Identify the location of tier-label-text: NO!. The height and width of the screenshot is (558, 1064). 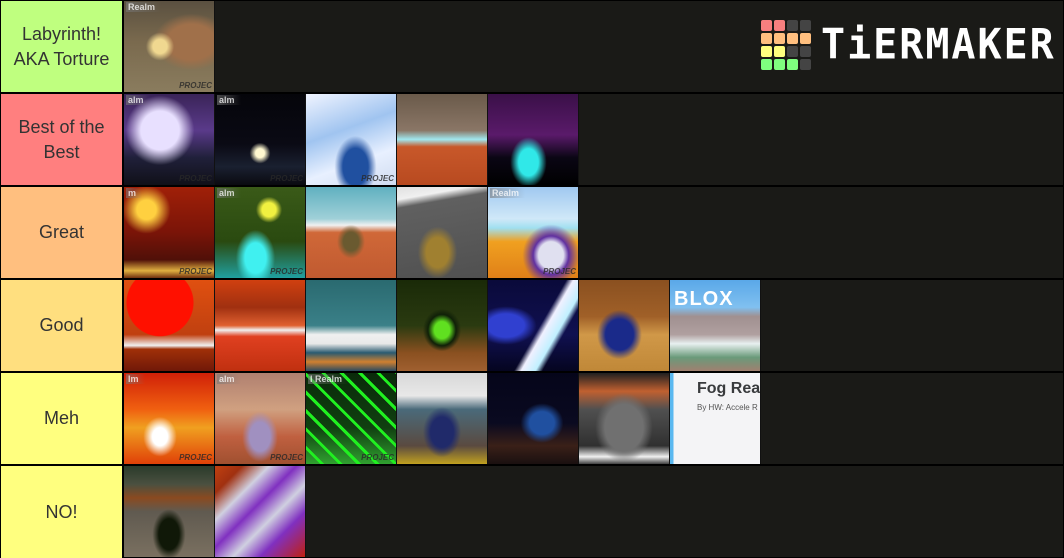
(61, 511).